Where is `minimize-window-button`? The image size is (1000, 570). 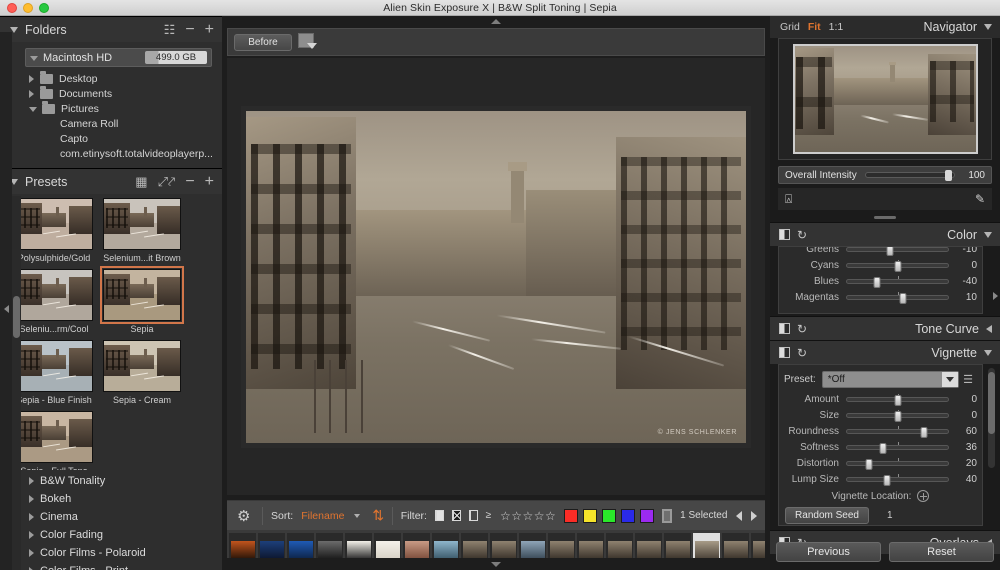
minimize-window-button is located at coordinates (28, 8).